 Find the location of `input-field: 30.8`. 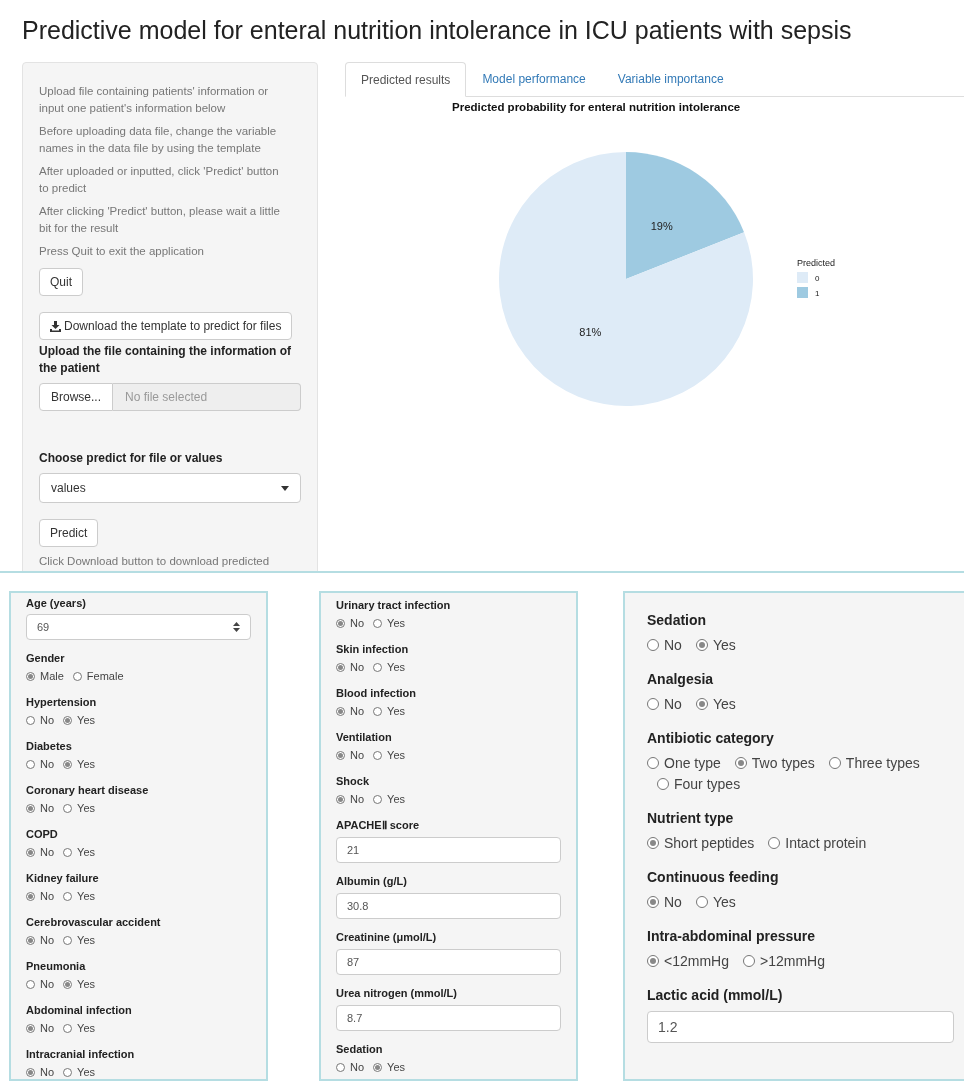

input-field: 30.8 is located at coordinates (448, 906).